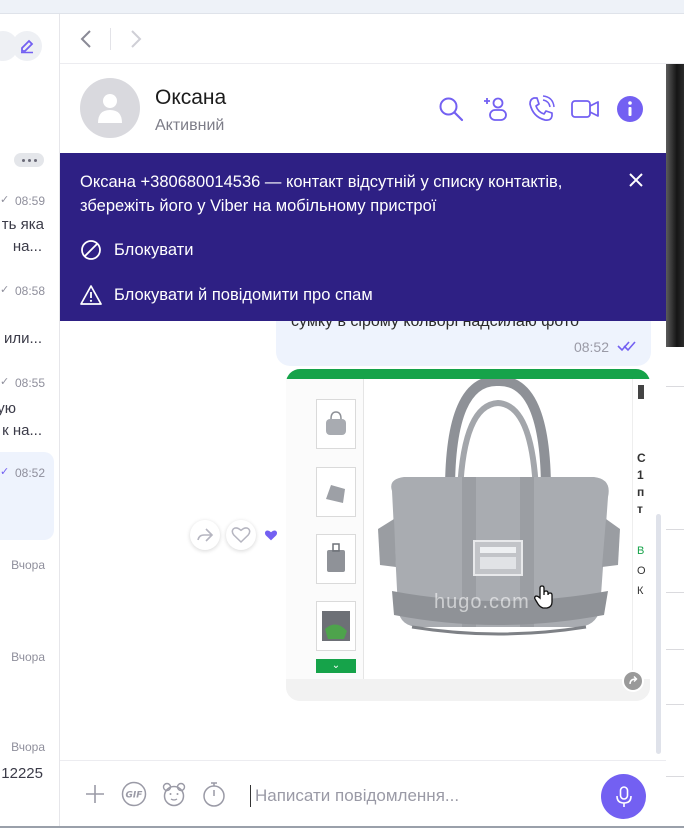 This screenshot has height=828, width=684. What do you see at coordinates (110, 39) in the screenshot?
I see `nav-separator` at bounding box center [110, 39].